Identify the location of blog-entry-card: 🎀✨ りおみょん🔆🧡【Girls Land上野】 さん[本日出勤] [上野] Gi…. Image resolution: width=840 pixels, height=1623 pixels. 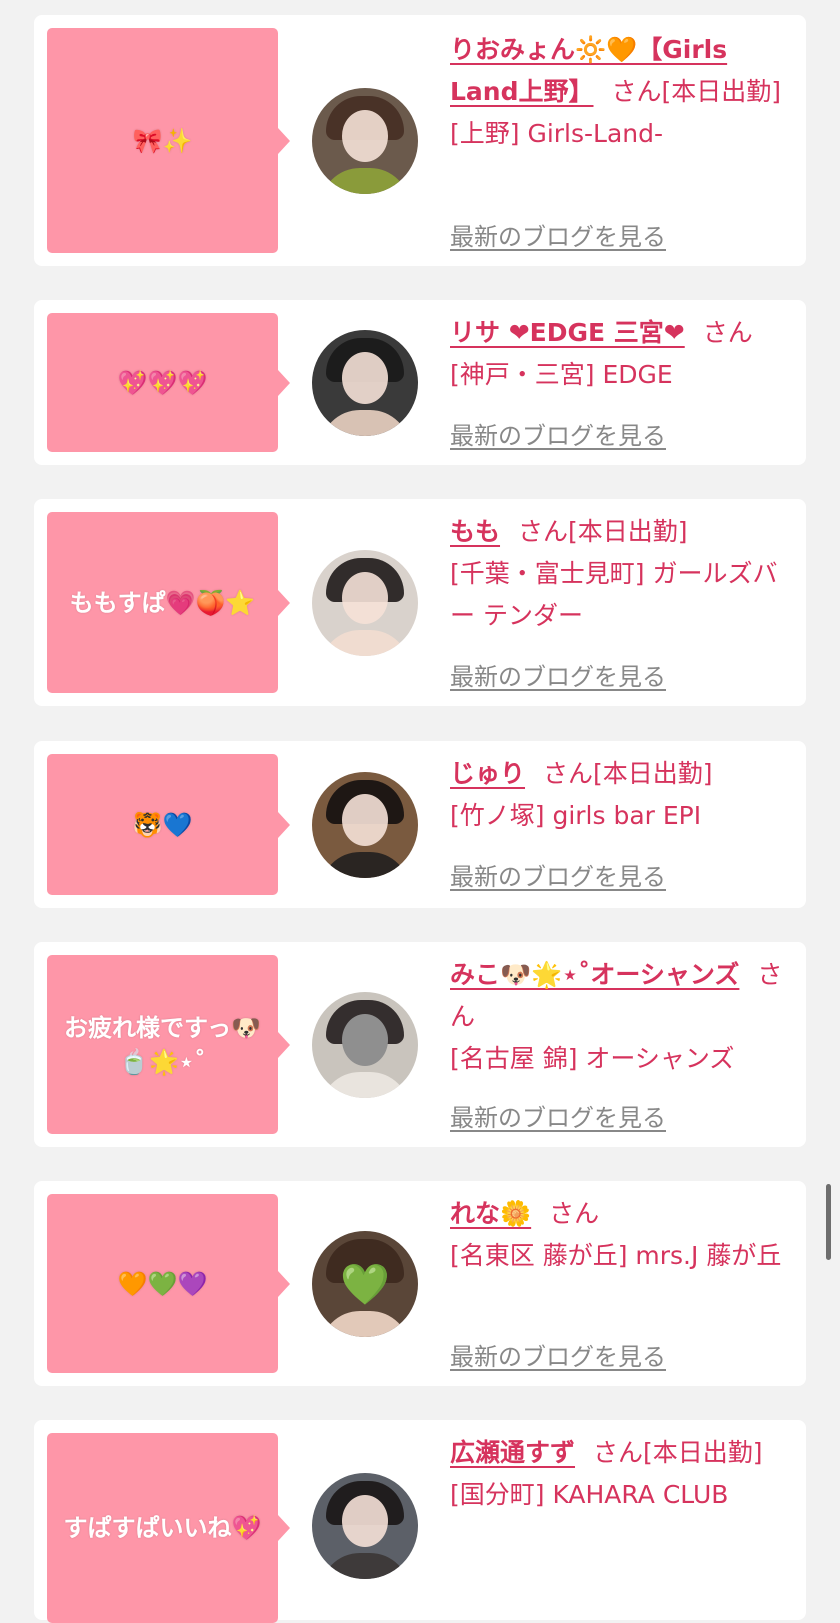
(420, 140).